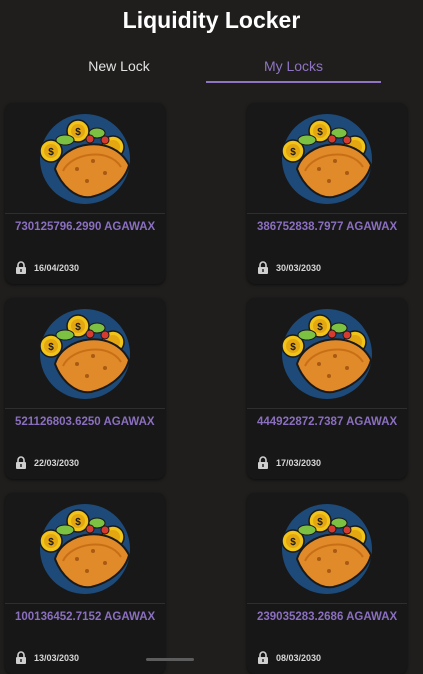 The image size is (423, 674). I want to click on tab-bar: New Lock My Locks, so click(206, 67).